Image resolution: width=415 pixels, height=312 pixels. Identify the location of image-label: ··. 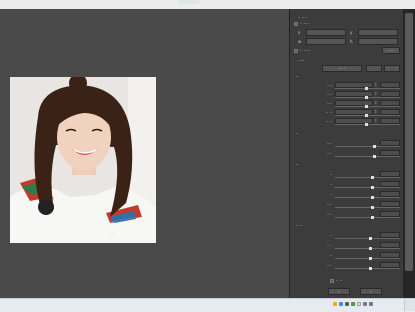
(74, 51).